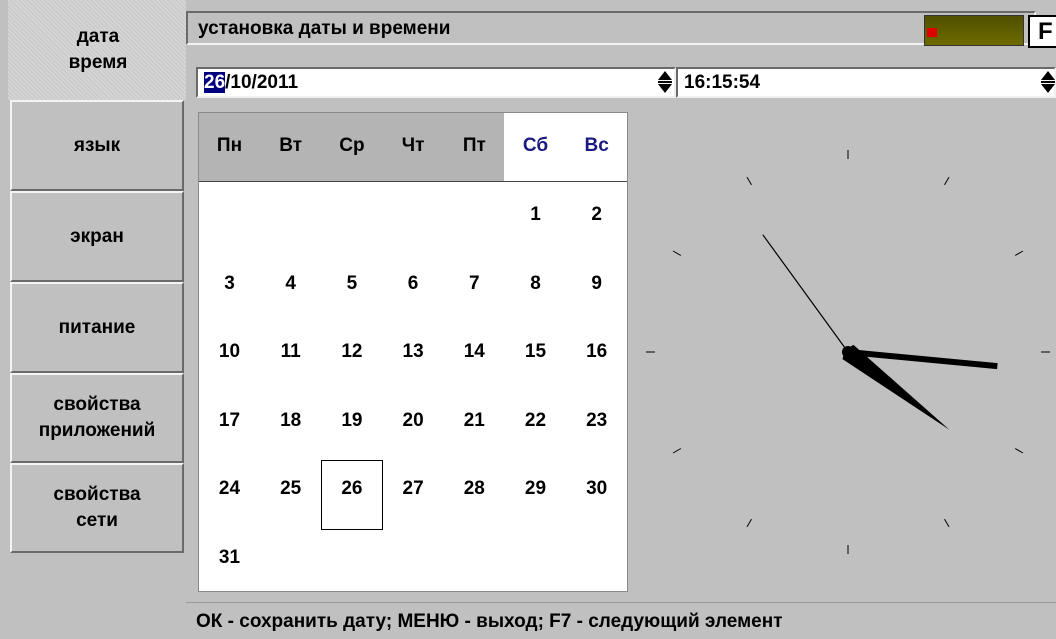 This screenshot has width=1056, height=639. Describe the element at coordinates (351, 352) in the screenshot. I see `calendar-day: 12` at that location.